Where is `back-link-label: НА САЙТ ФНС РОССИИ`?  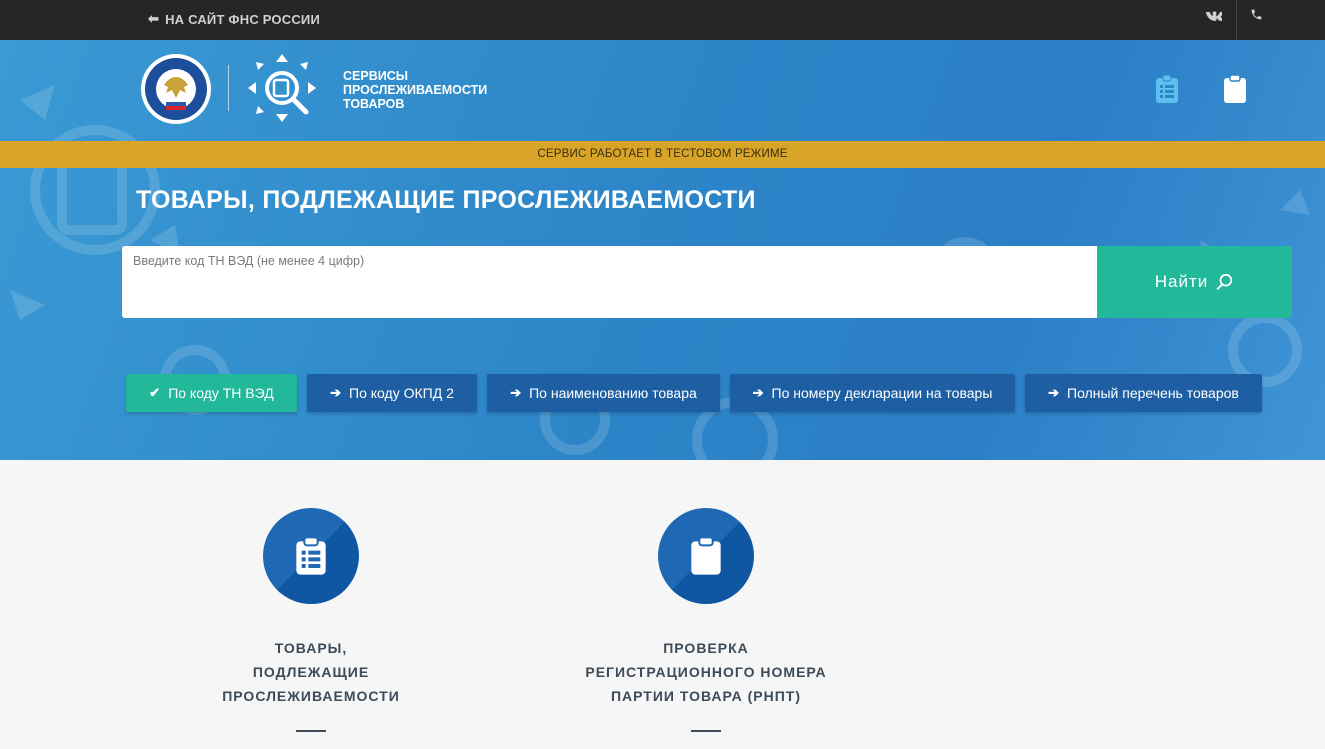
back-link-label: НА САЙТ ФНС РОССИИ is located at coordinates (242, 19).